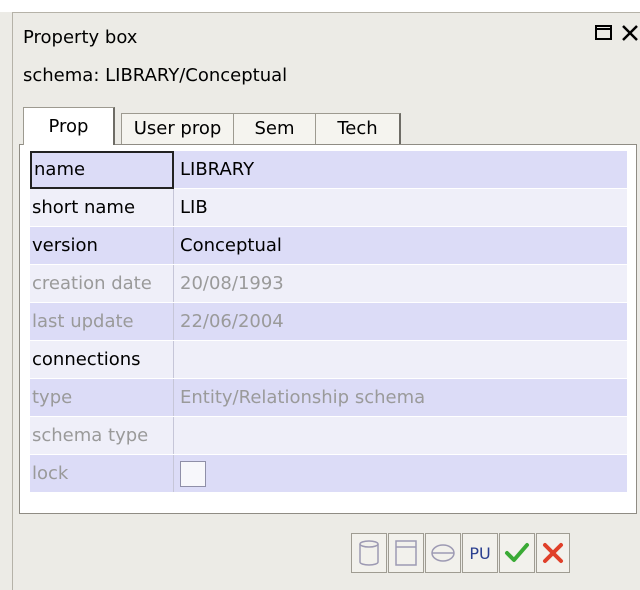  What do you see at coordinates (155, 75) in the screenshot?
I see `schema-label: schema: LIBRARY/Conceptual` at bounding box center [155, 75].